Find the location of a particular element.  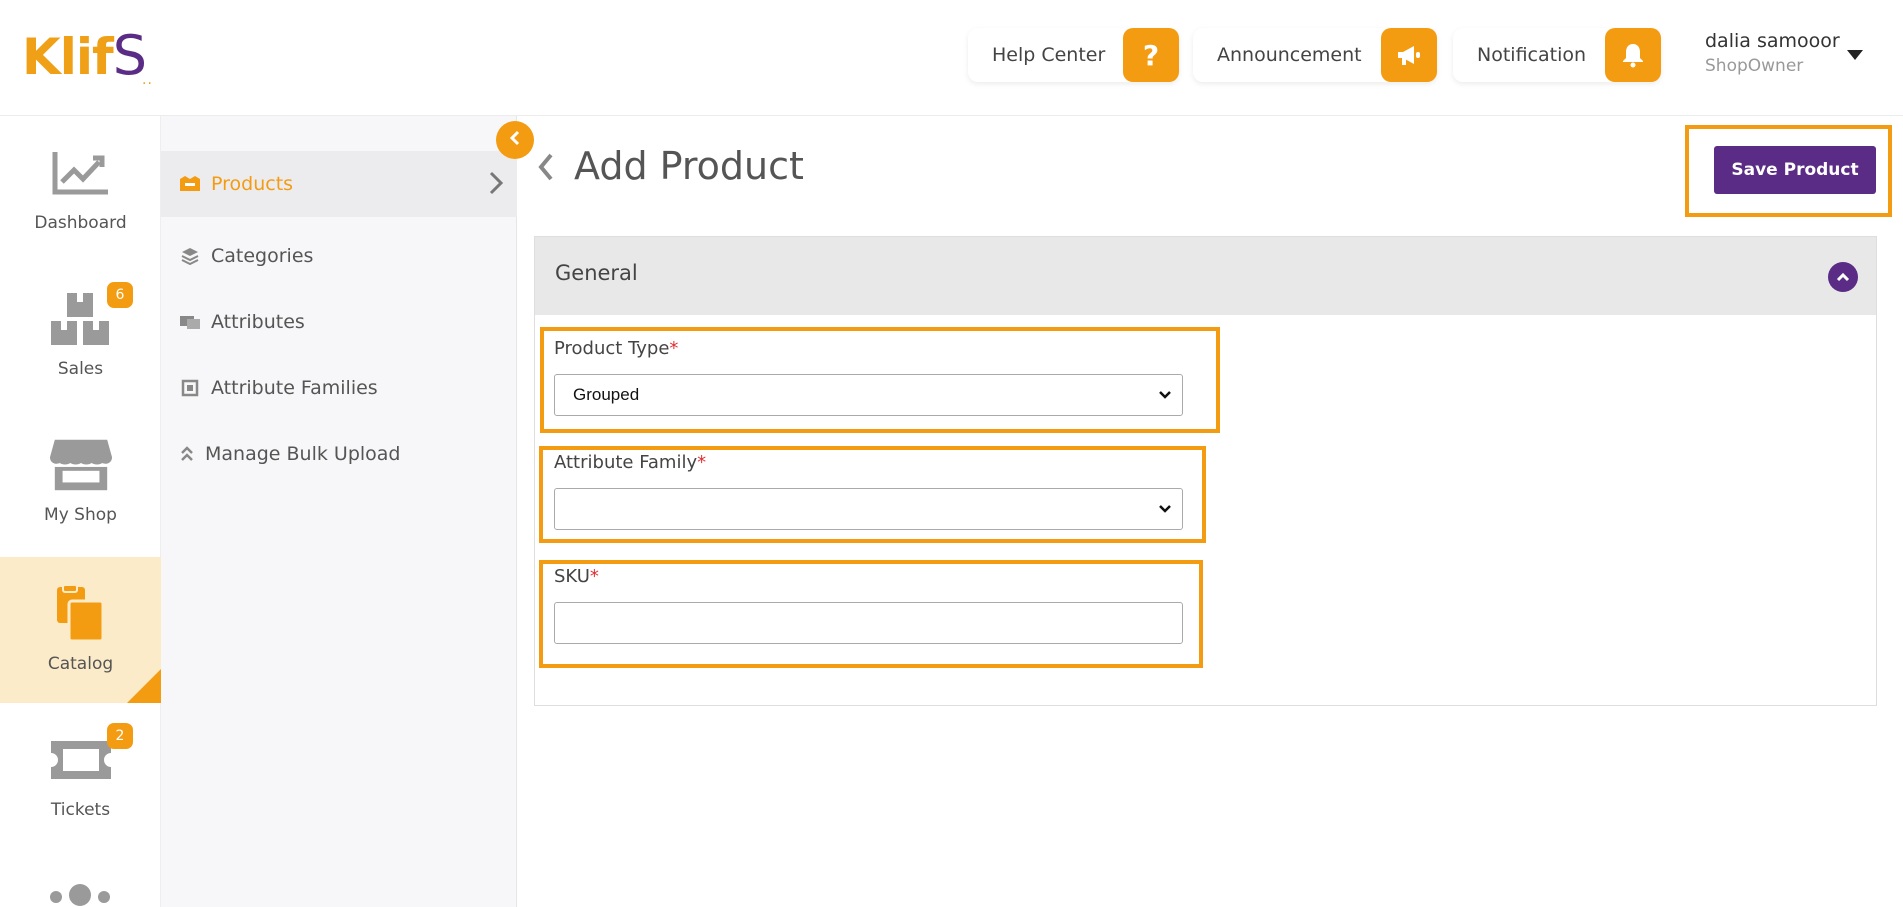

notification-label: Notification is located at coordinates (1532, 55).